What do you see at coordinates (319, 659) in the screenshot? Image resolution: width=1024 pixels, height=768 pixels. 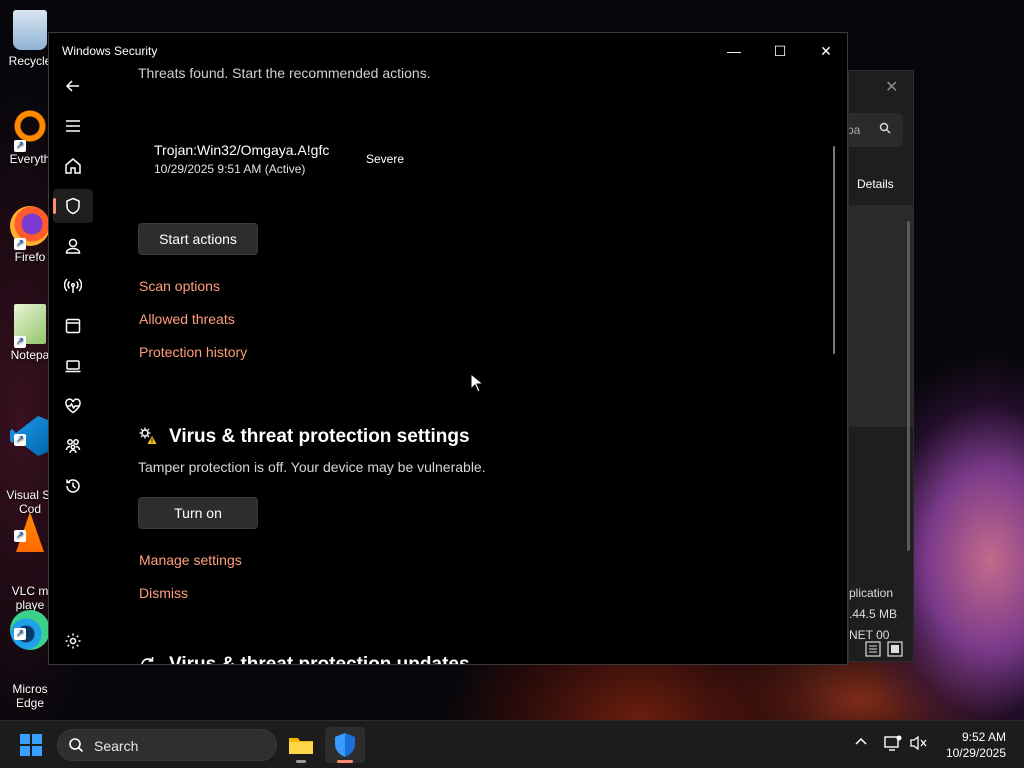 I see `virus-updates-title: Virus & threat protection updates` at bounding box center [319, 659].